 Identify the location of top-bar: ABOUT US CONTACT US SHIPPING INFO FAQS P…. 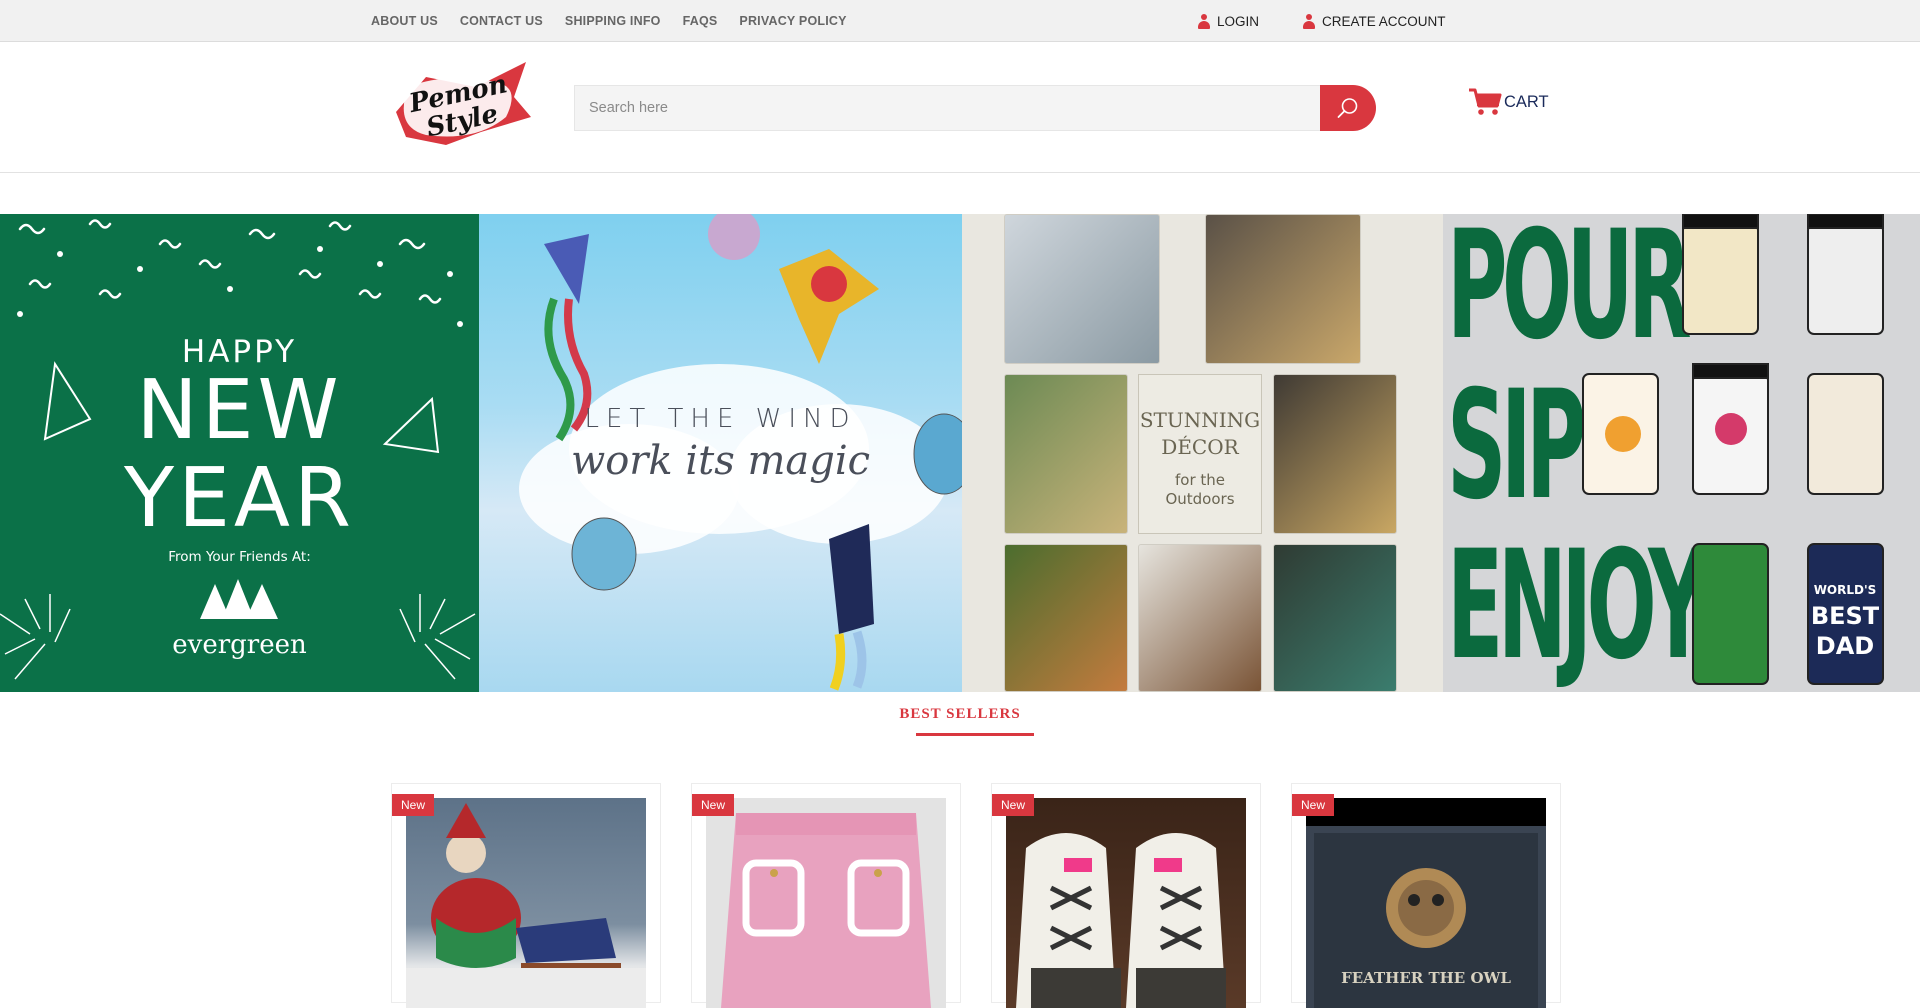
(960, 21).